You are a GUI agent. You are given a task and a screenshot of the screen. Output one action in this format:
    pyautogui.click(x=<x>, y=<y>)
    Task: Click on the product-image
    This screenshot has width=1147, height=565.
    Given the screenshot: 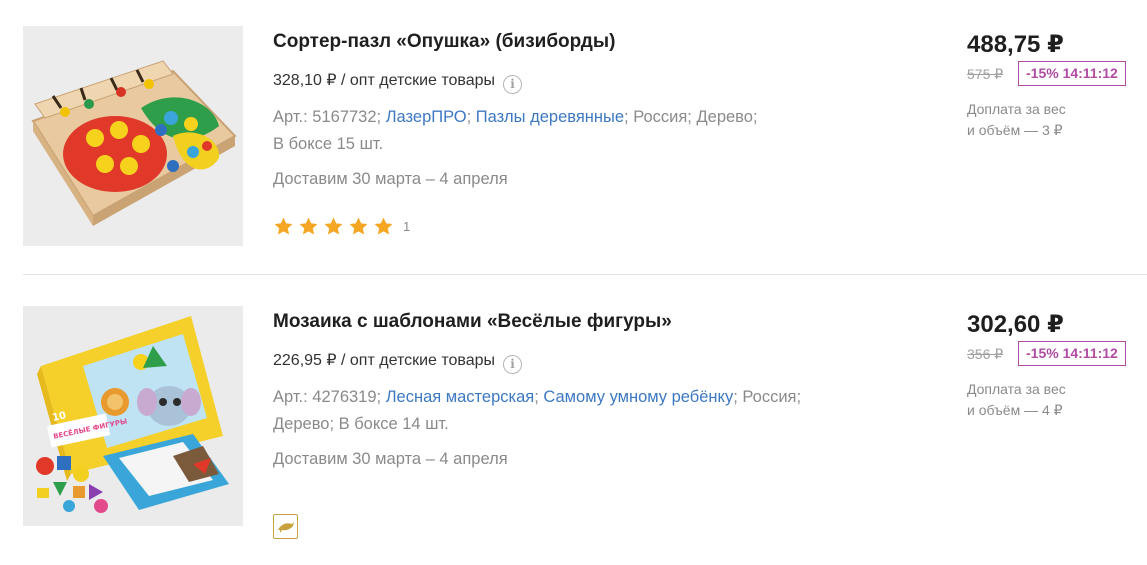 What is the action you would take?
    pyautogui.click(x=133, y=136)
    